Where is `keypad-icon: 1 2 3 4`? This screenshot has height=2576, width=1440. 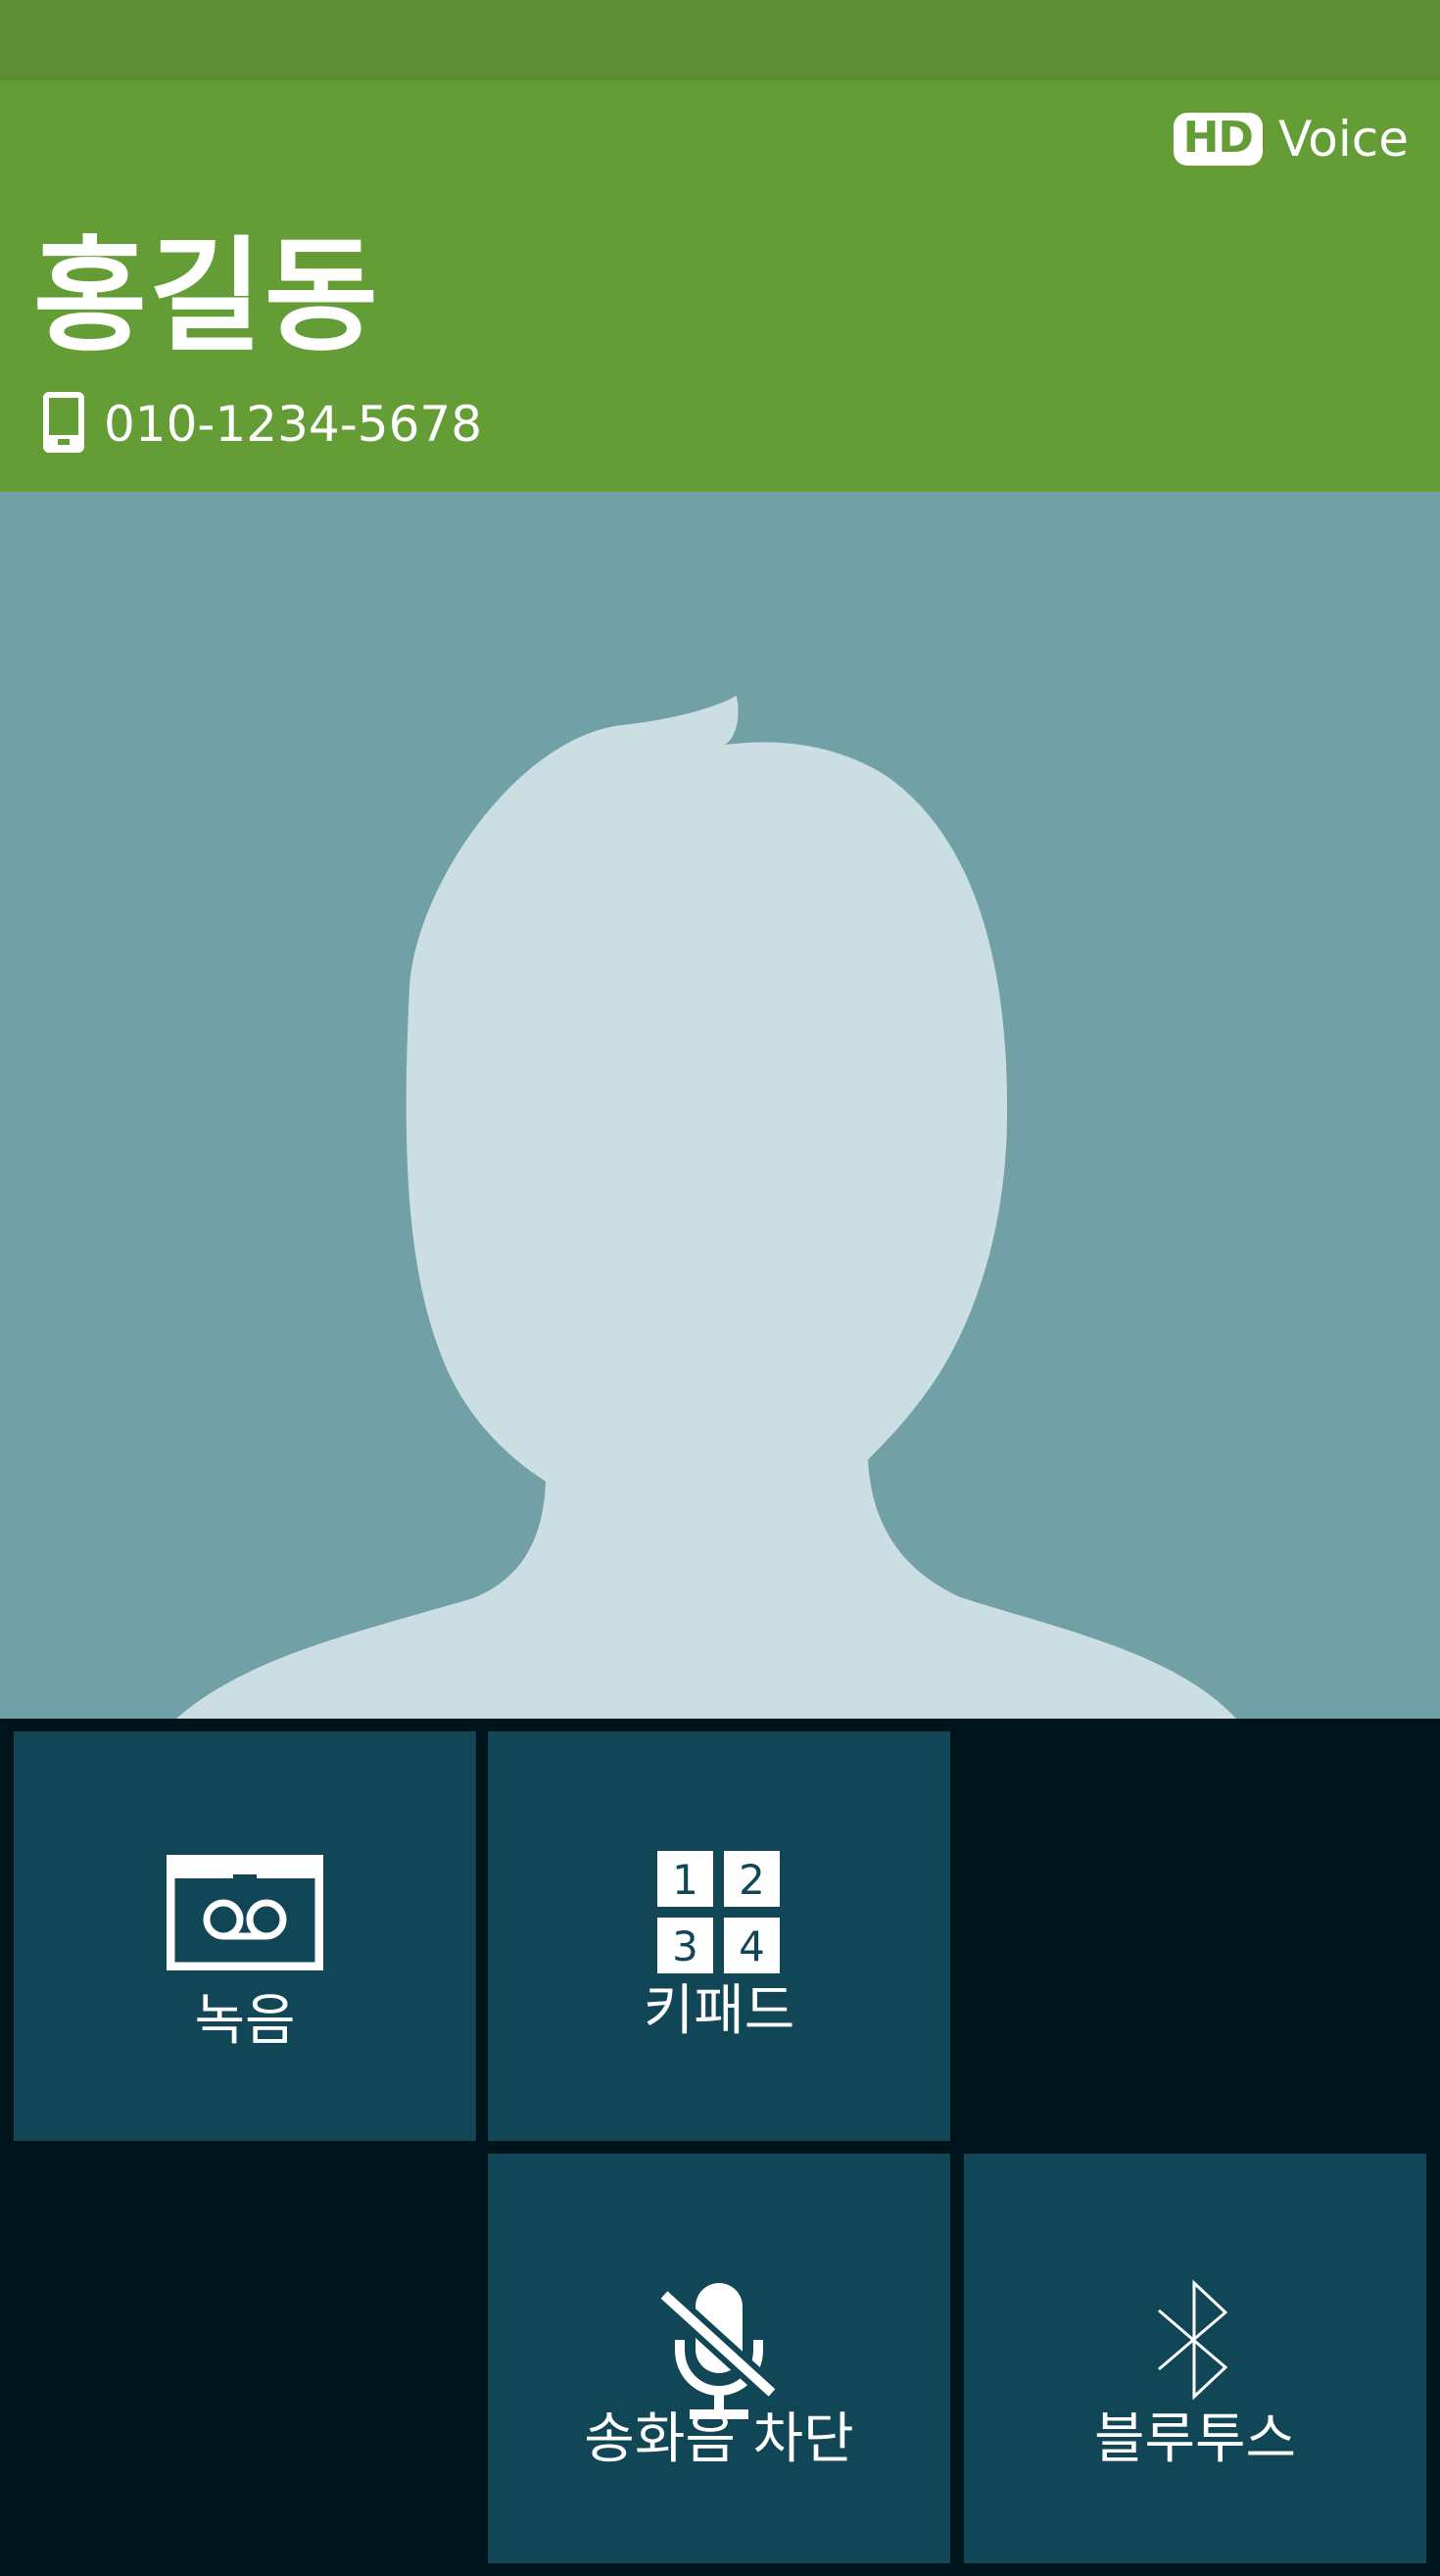
keypad-icon: 1 2 3 4 is located at coordinates (719, 1912).